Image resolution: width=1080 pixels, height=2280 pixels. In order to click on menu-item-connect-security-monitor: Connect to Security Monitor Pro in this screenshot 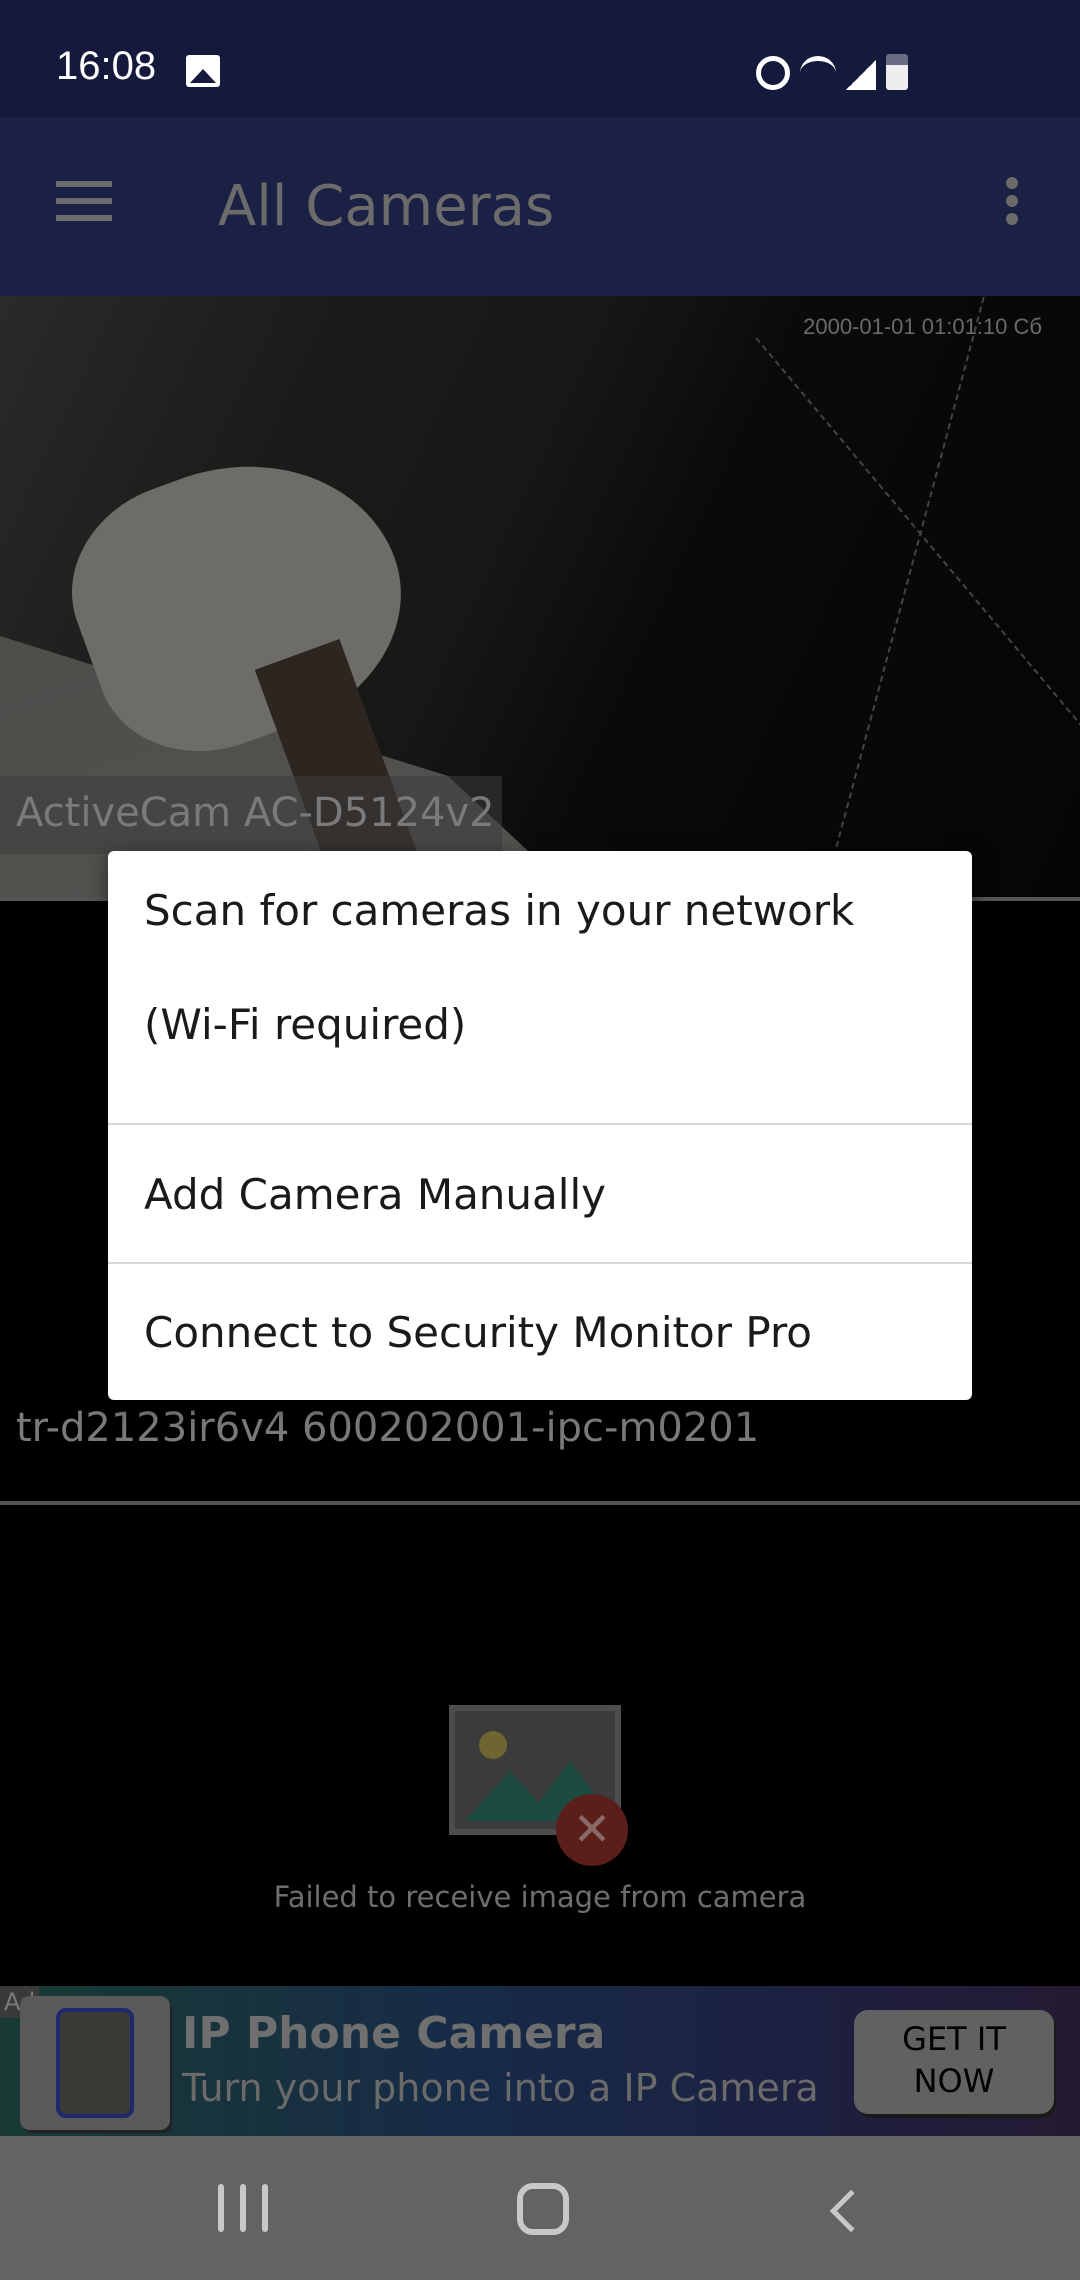, I will do `click(540, 1331)`.